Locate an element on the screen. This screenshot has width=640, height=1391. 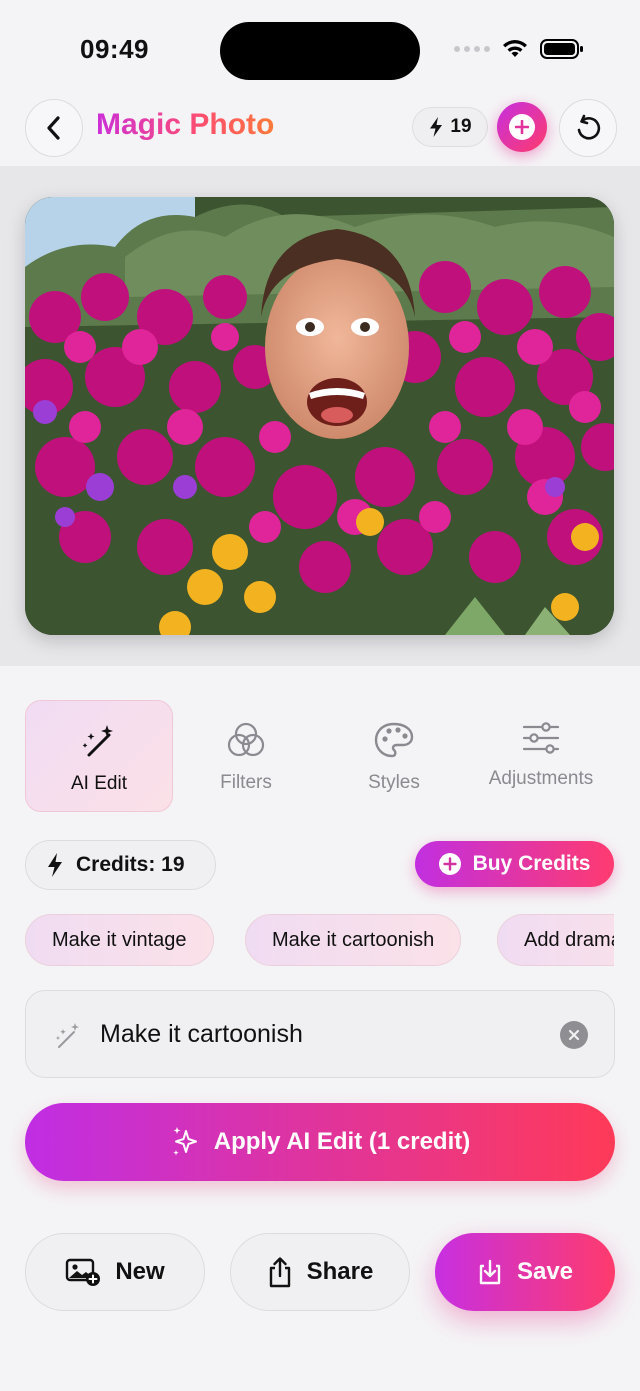
add-photo-icon is located at coordinates (83, 1272).